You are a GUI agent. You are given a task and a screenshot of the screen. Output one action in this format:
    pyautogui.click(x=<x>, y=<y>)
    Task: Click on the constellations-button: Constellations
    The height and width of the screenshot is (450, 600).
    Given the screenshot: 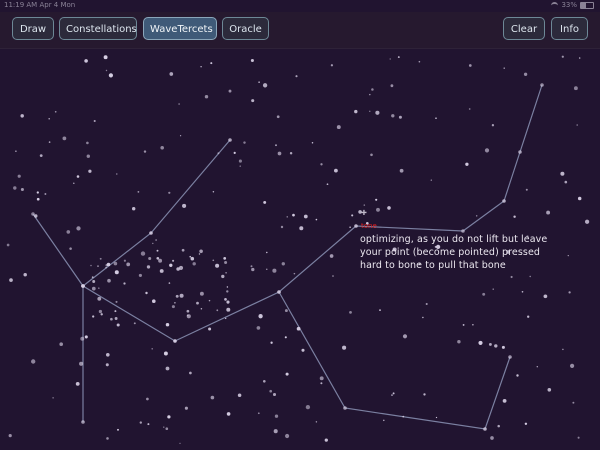 What is the action you would take?
    pyautogui.click(x=98, y=28)
    